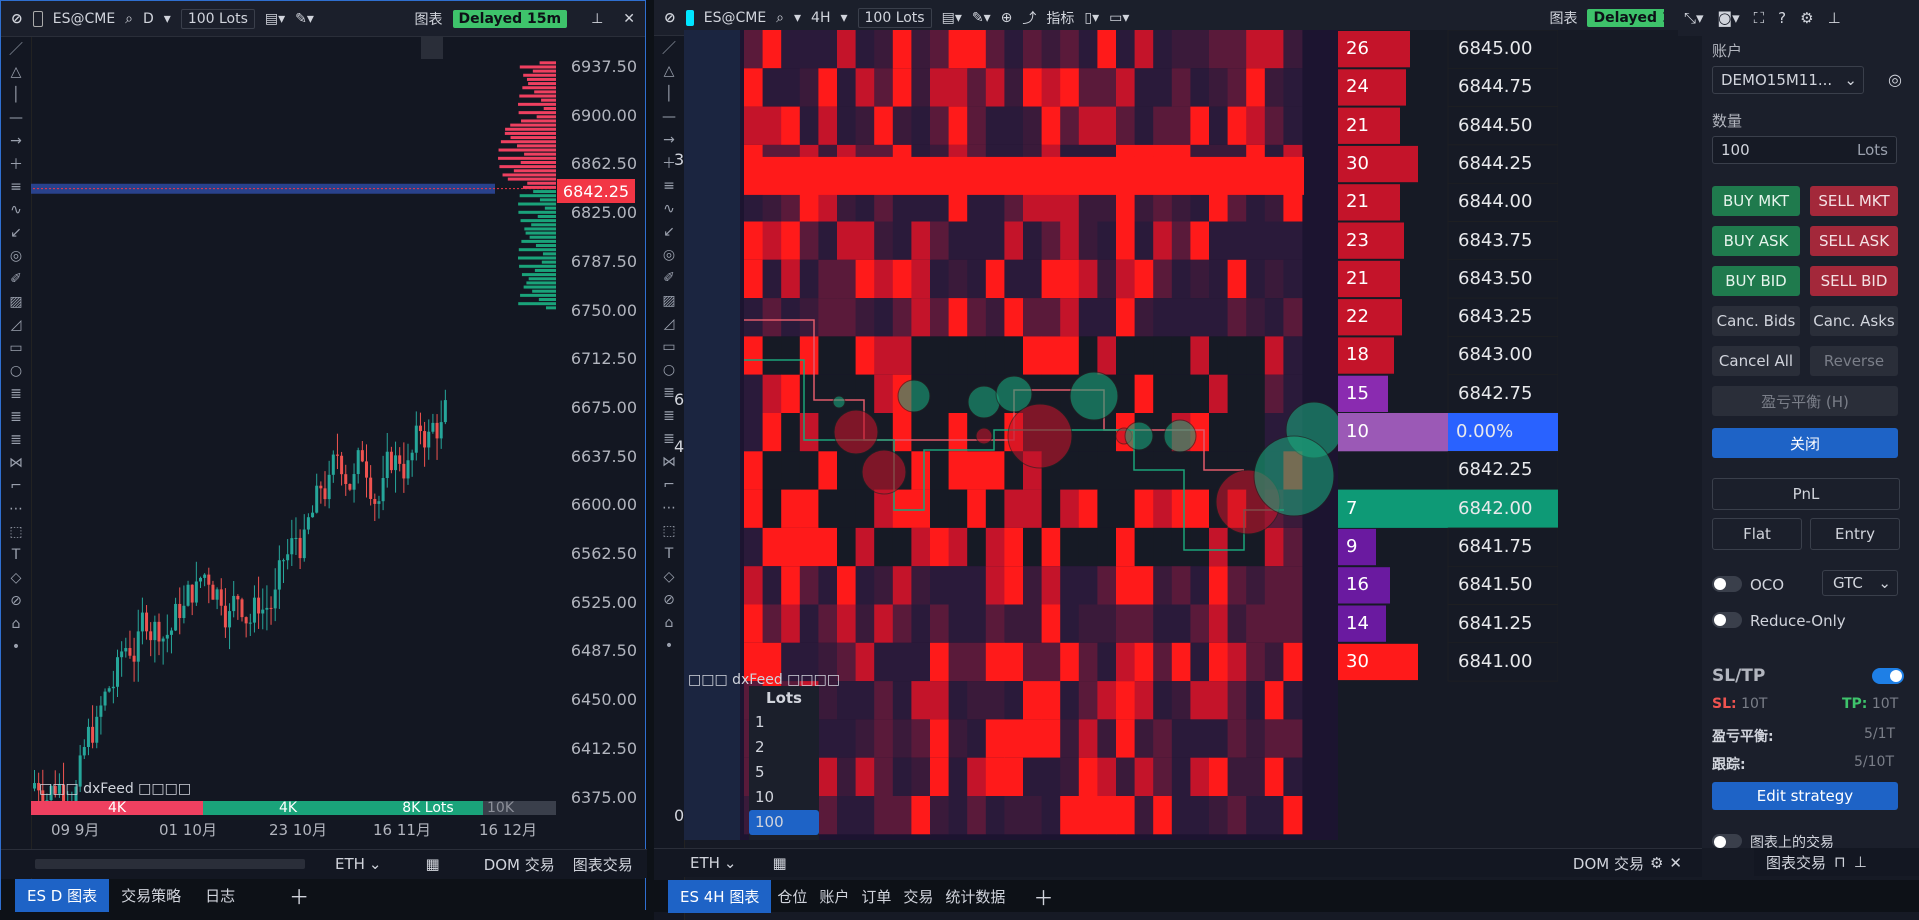  What do you see at coordinates (1895, 79) in the screenshot?
I see `hide-eye-icon: ◎` at bounding box center [1895, 79].